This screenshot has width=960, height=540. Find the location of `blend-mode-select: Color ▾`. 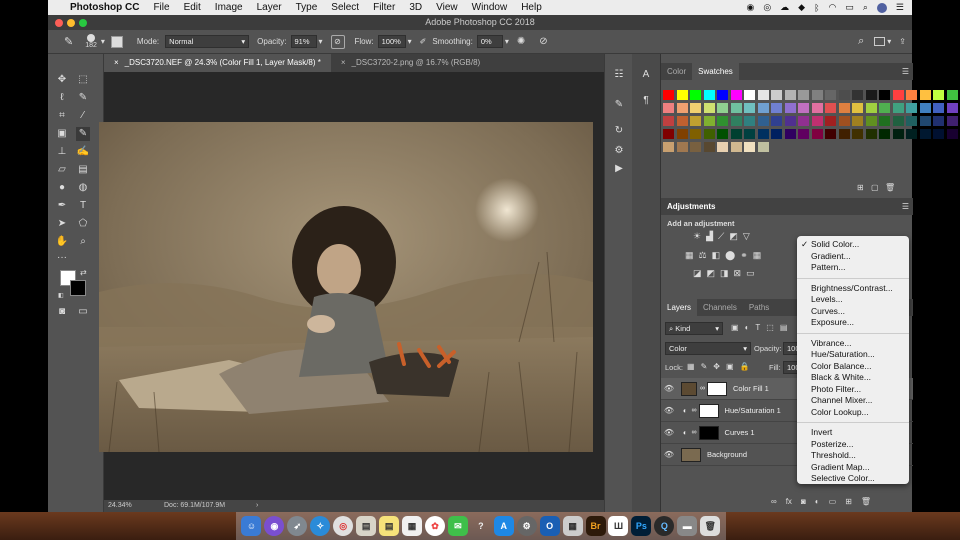

blend-mode-select: Color ▾ is located at coordinates (708, 348).